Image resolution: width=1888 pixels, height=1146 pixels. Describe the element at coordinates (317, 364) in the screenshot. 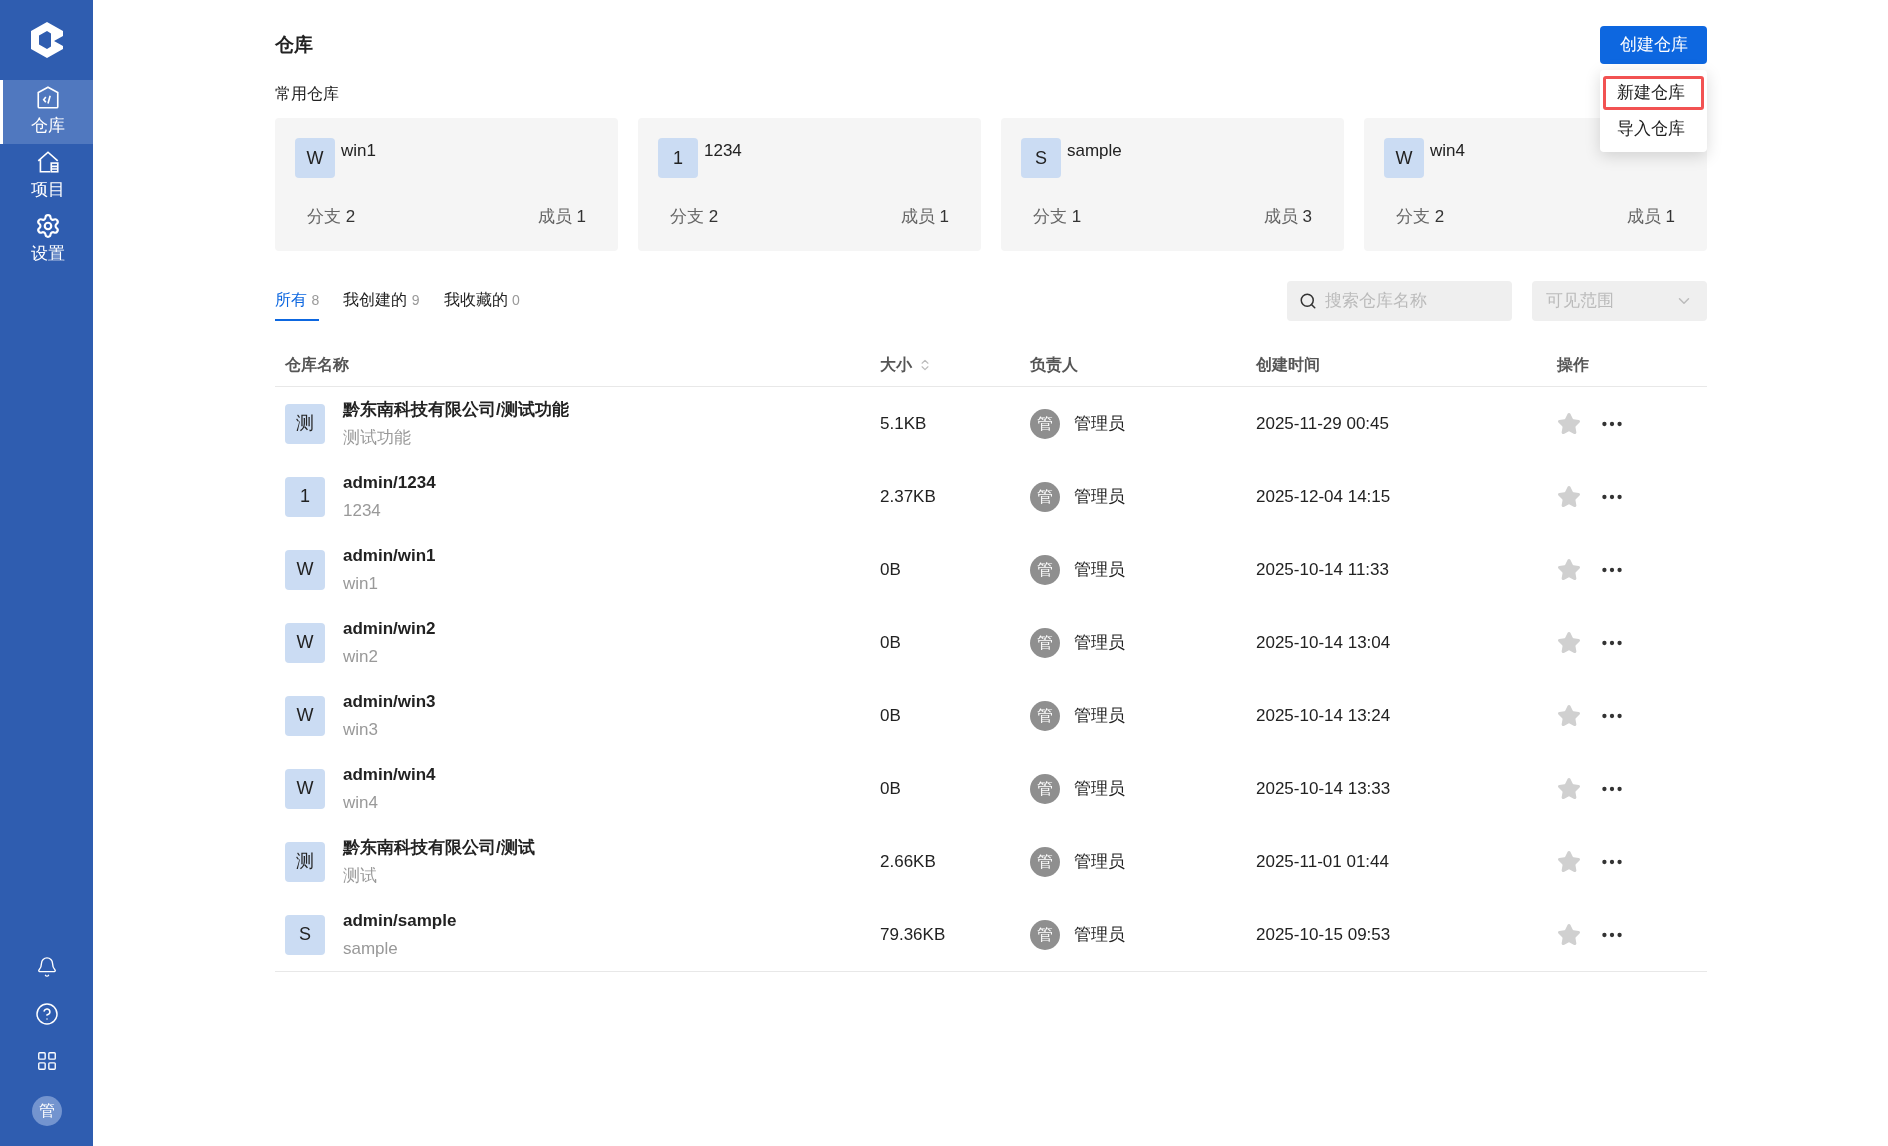

I see `column-header: 仓库名称` at that location.